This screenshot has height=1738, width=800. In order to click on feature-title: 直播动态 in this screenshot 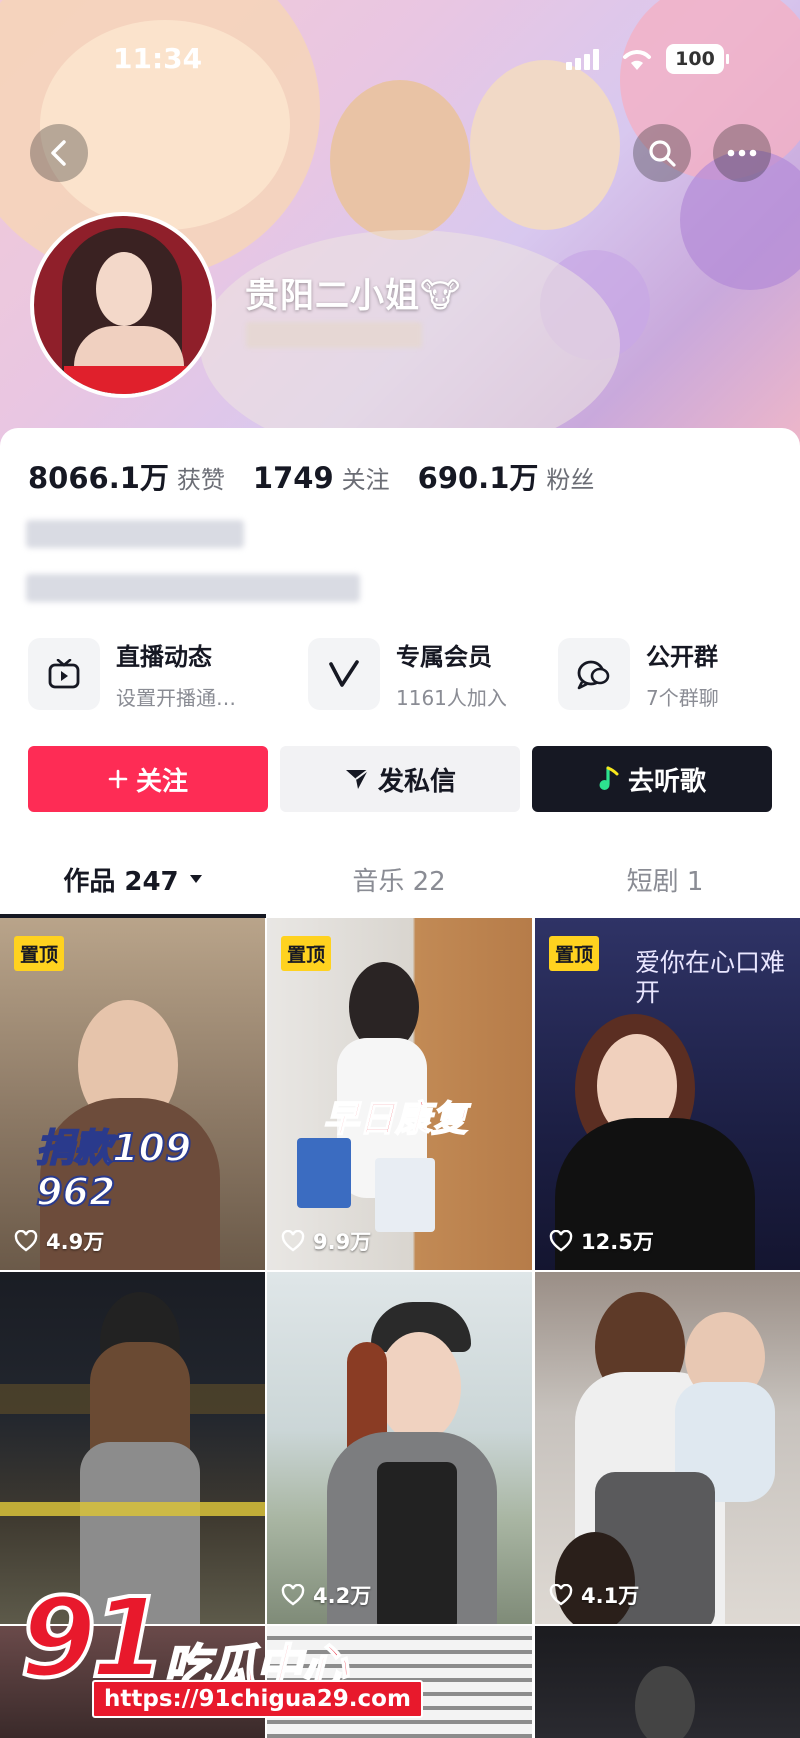, I will do `click(164, 657)`.